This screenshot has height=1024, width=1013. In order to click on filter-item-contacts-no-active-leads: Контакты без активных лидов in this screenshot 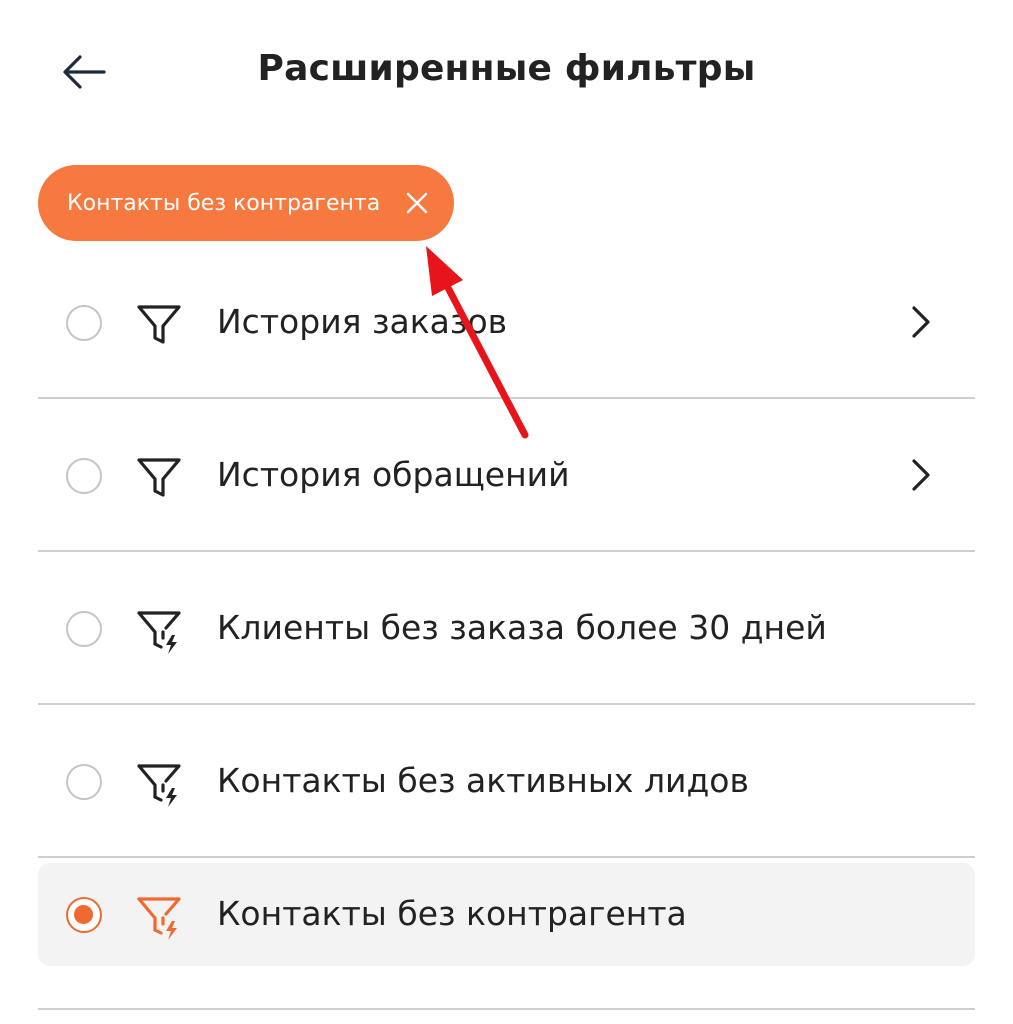, I will do `click(506, 781)`.